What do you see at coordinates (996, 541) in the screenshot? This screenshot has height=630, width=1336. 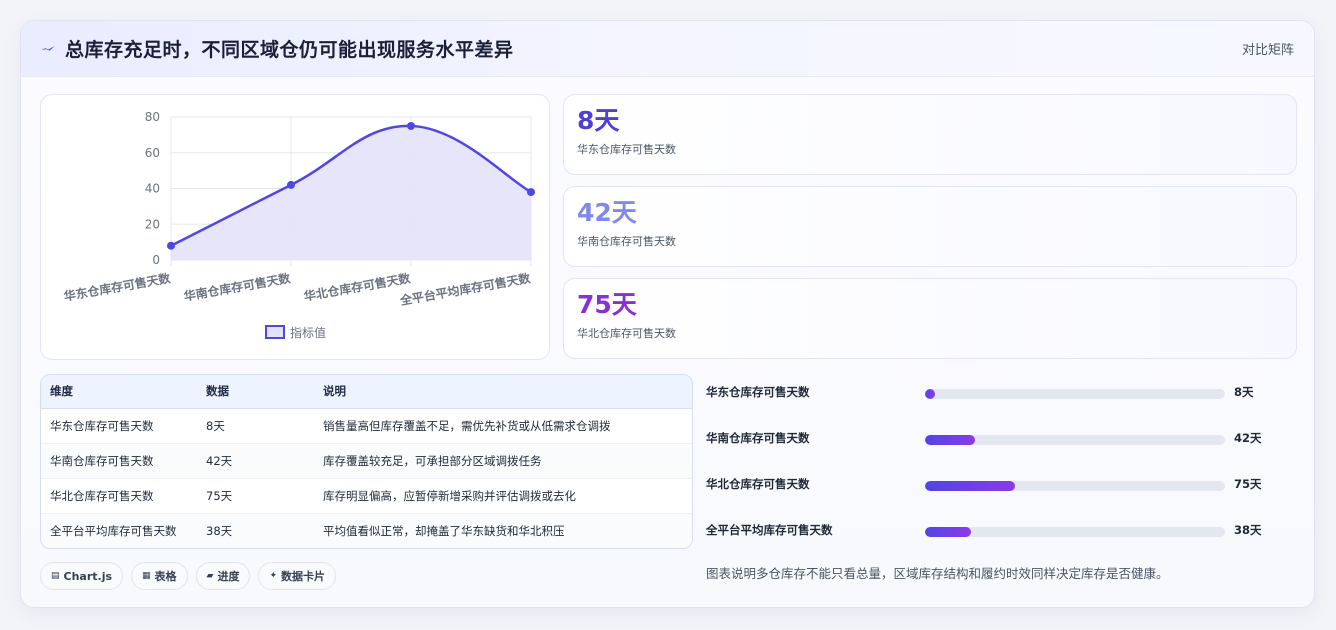 I see `progress-row: 全平台平均库存可售天数 38天` at bounding box center [996, 541].